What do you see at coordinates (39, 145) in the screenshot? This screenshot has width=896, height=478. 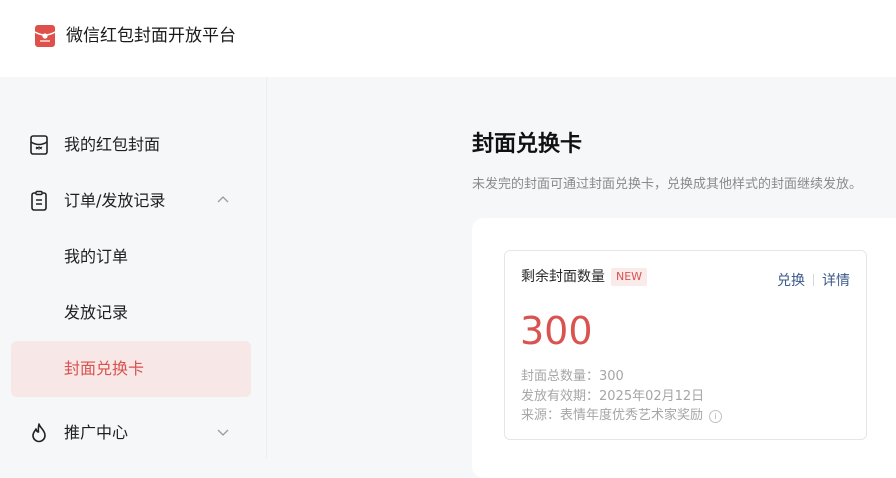 I see `envelope-icon` at bounding box center [39, 145].